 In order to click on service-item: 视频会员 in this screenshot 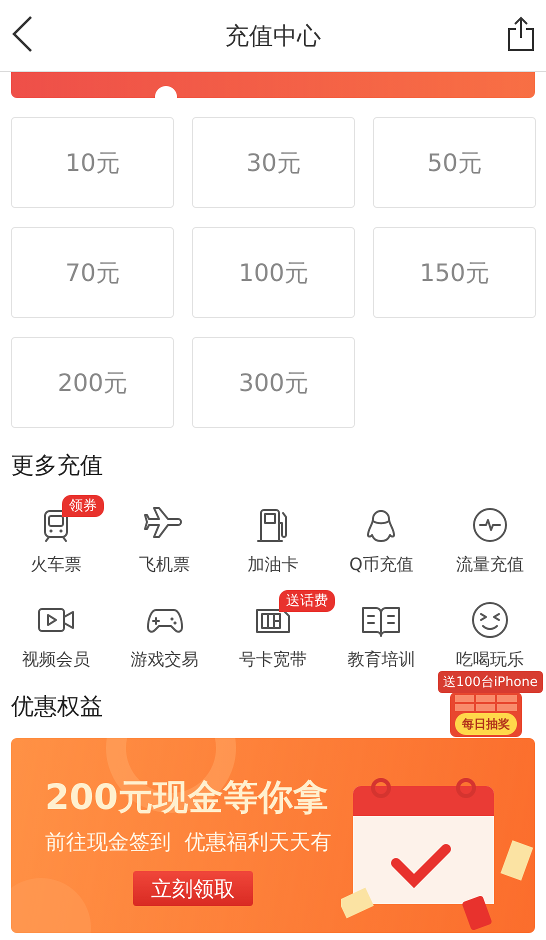, I will do `click(56, 634)`.